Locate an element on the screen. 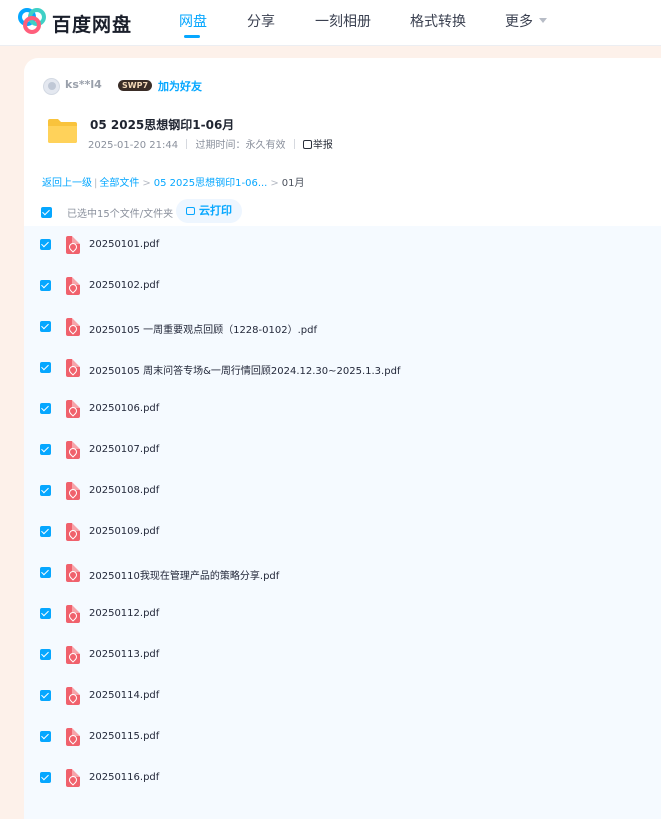 The image size is (661, 819). expiry-text: 过期时间：永久有效 is located at coordinates (240, 145).